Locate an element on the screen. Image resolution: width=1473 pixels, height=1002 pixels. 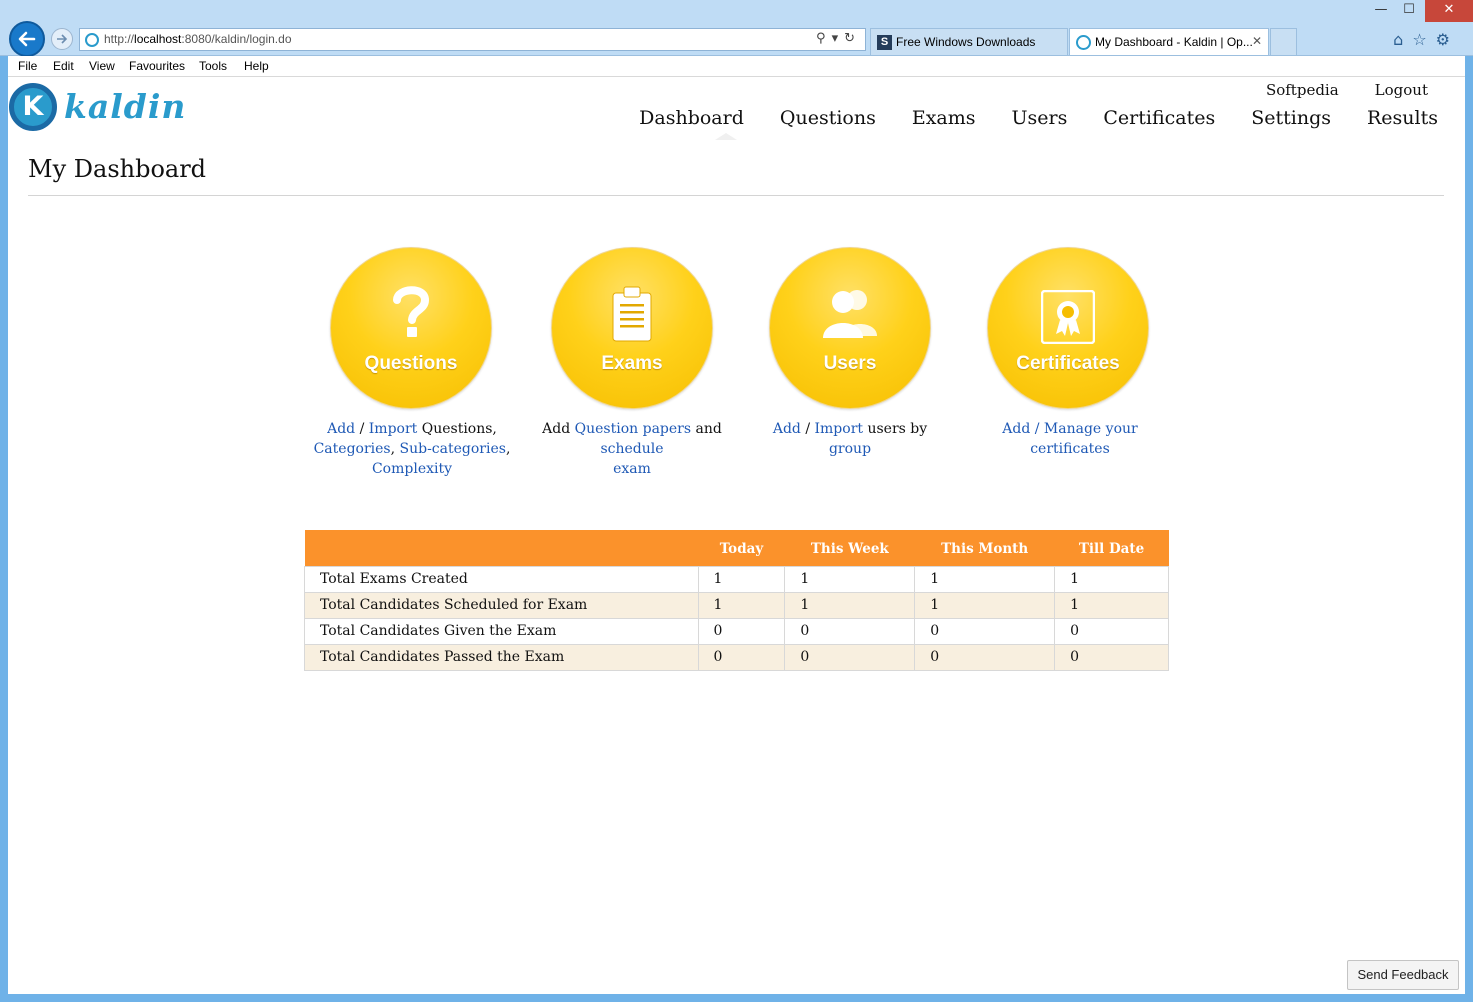
stats-header-this-month: This Month is located at coordinates (984, 548).